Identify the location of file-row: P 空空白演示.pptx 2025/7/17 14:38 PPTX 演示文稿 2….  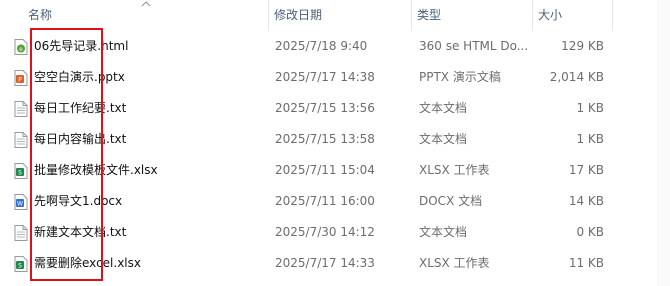
(335, 77).